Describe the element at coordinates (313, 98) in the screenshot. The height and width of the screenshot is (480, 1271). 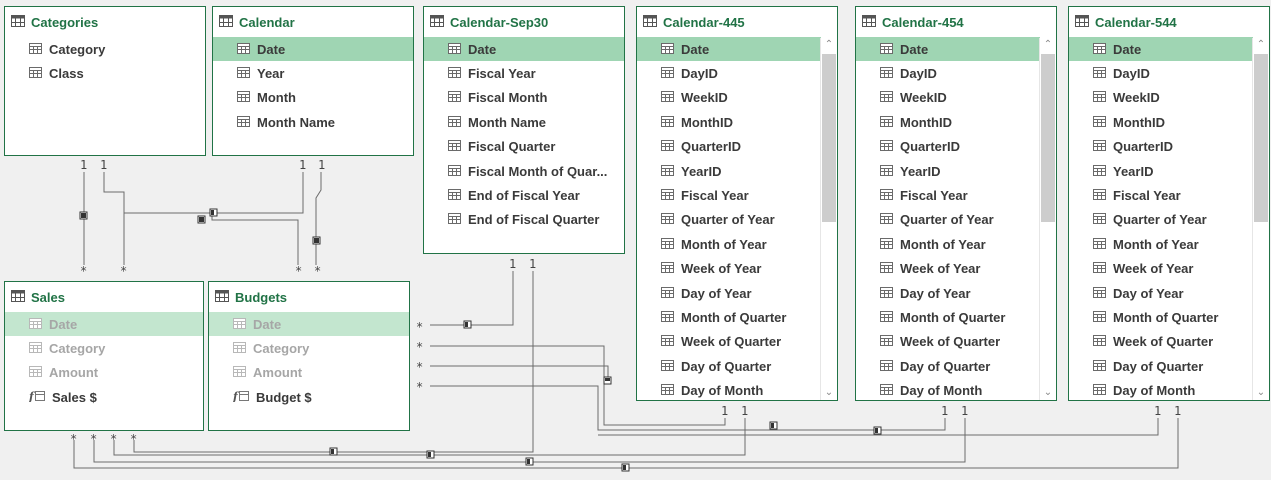
I see `field-row: Month` at that location.